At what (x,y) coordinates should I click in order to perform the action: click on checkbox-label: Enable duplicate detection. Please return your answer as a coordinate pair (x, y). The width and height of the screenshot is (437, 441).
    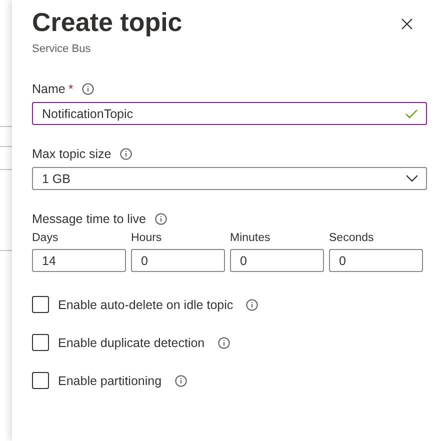
    Looking at the image, I should click on (131, 343).